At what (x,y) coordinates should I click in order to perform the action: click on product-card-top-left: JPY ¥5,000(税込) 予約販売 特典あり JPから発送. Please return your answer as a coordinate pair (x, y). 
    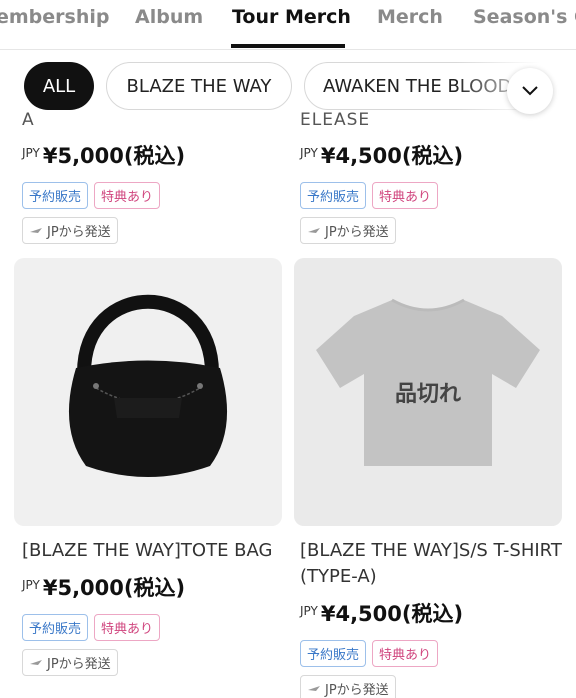
    Looking at the image, I should click on (157, 192).